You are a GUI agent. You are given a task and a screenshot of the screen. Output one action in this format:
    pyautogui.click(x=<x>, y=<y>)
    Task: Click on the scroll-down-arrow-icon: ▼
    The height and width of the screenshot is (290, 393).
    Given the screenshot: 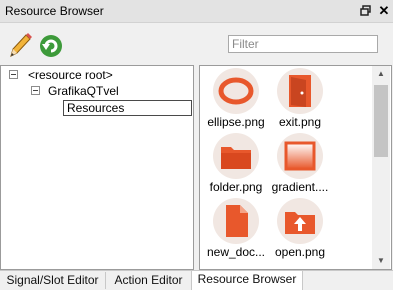 What is the action you would take?
    pyautogui.click(x=381, y=261)
    